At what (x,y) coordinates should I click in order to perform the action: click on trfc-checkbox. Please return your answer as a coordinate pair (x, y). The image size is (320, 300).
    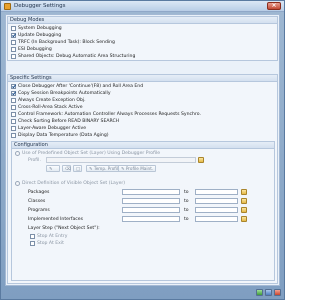
    Looking at the image, I should click on (13, 42).